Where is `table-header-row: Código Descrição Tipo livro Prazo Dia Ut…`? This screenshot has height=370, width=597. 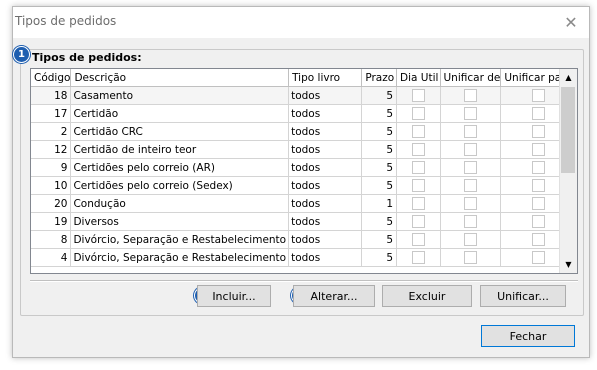 table-header-row: Código Descrição Tipo livro Prazo Dia Ut… is located at coordinates (304, 78).